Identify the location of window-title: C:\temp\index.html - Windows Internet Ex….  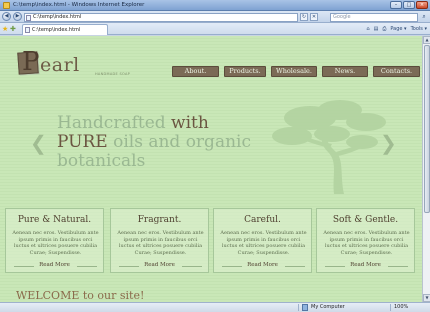
(79, 5).